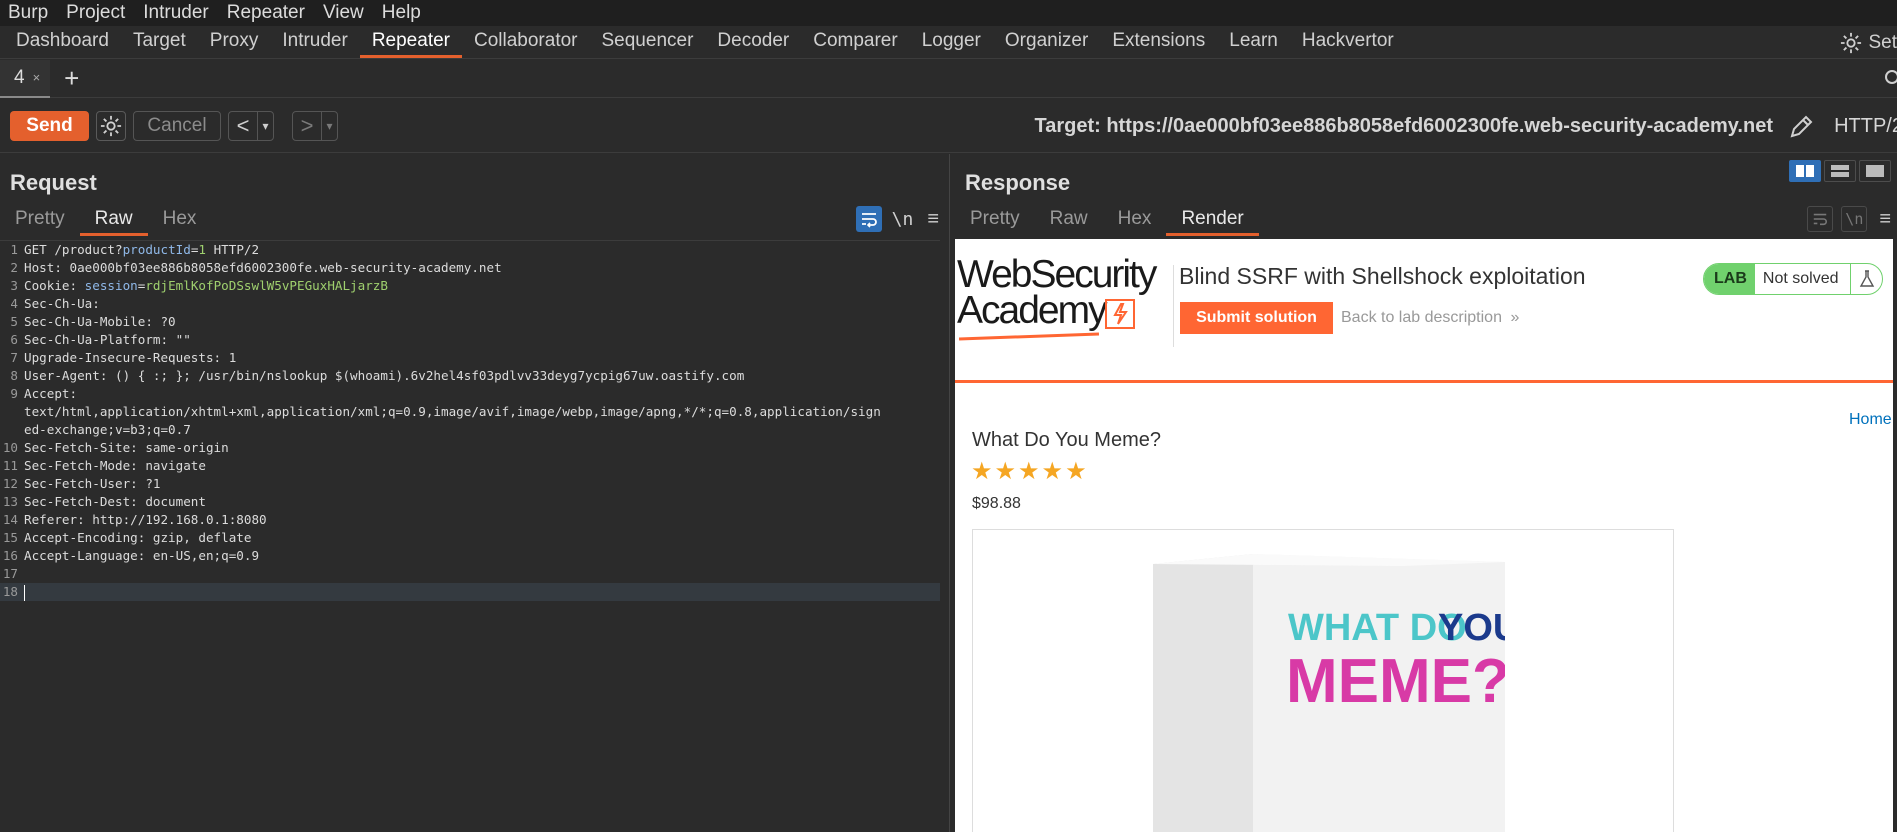 This screenshot has height=832, width=1897. Describe the element at coordinates (1256, 318) in the screenshot. I see `submit-solution-button: Submit solution` at that location.